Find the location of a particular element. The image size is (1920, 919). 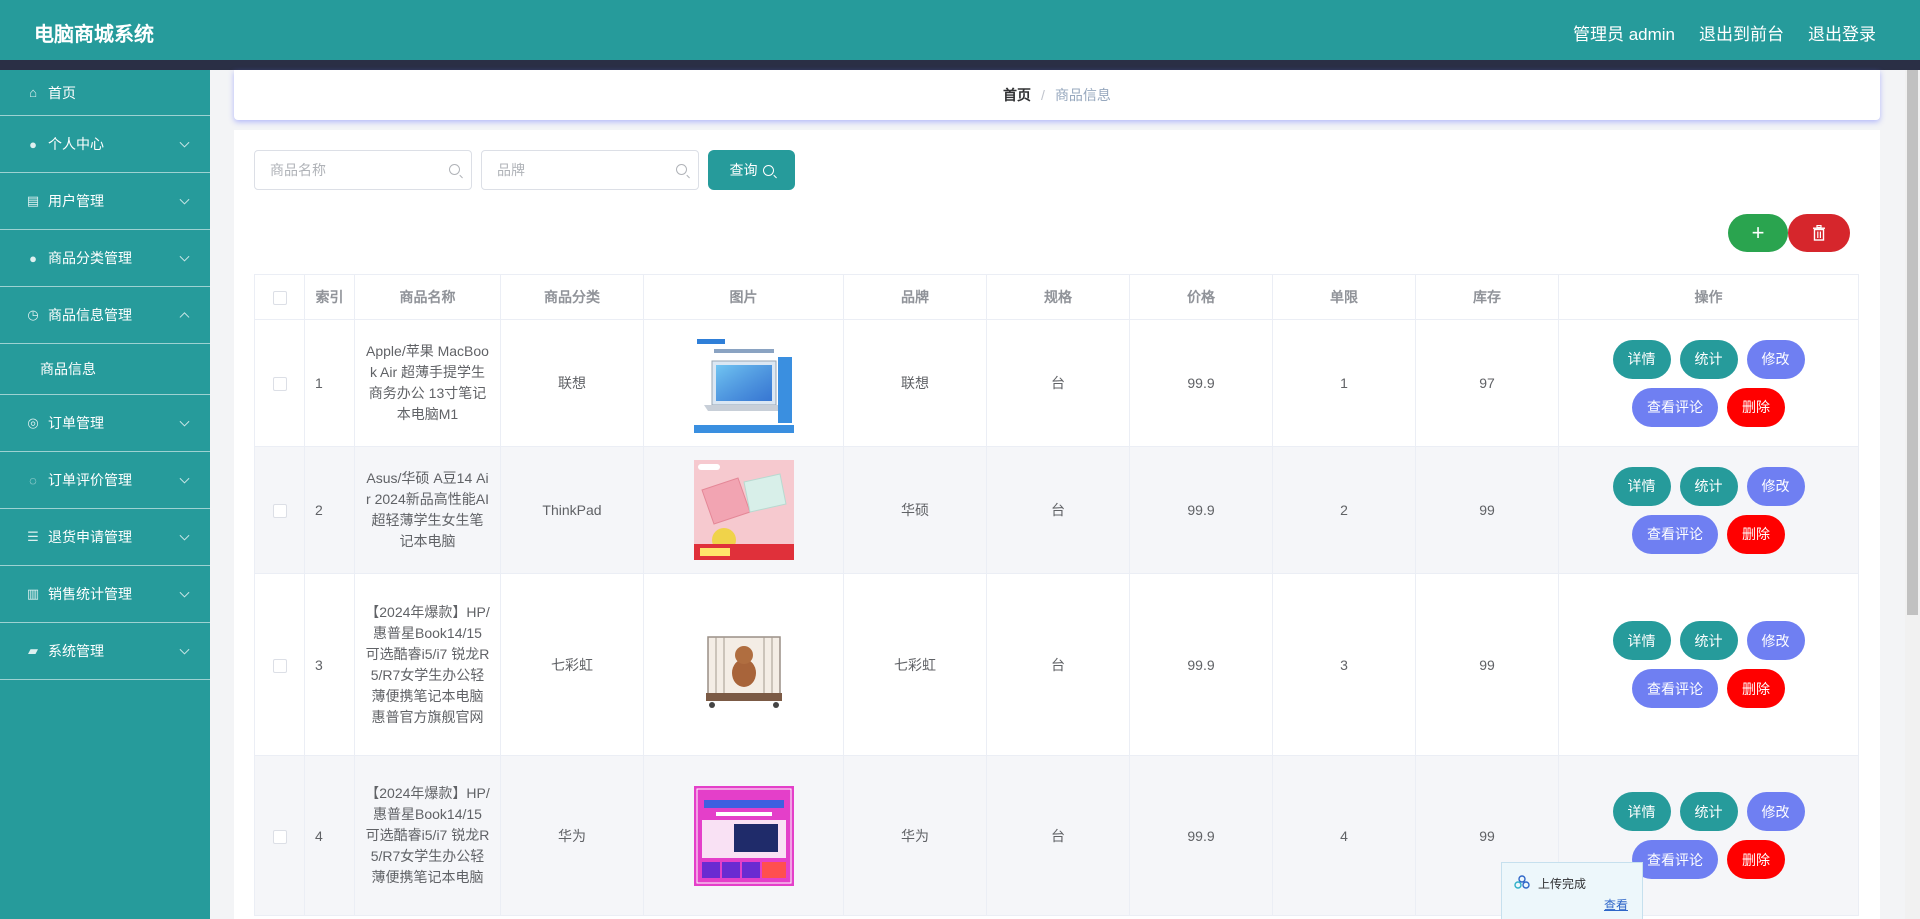

sidebar-item-return-management: ☰ 退货申请管理 is located at coordinates (105, 537).